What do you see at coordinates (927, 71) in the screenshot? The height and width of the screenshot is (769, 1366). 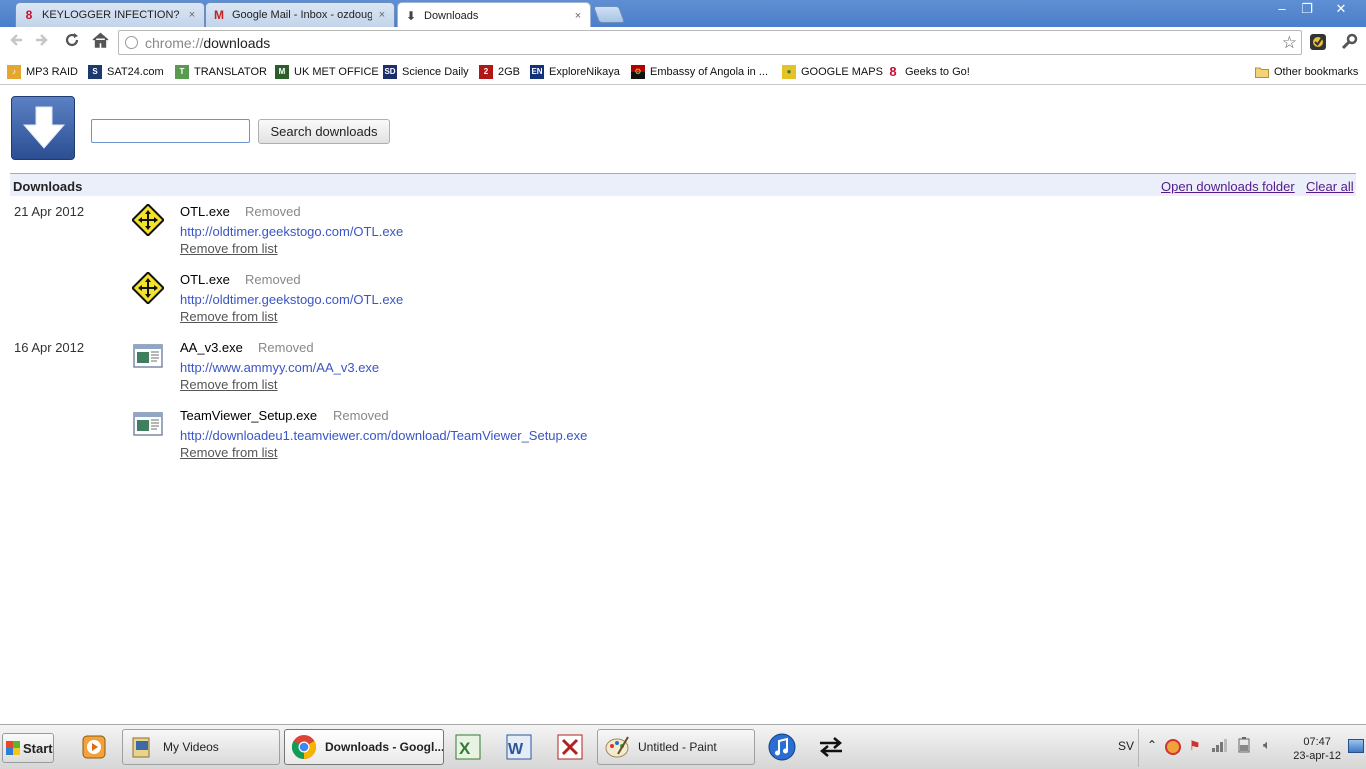 I see `bookmark-geeks-to-go: 8 Geeks to Go!` at bounding box center [927, 71].